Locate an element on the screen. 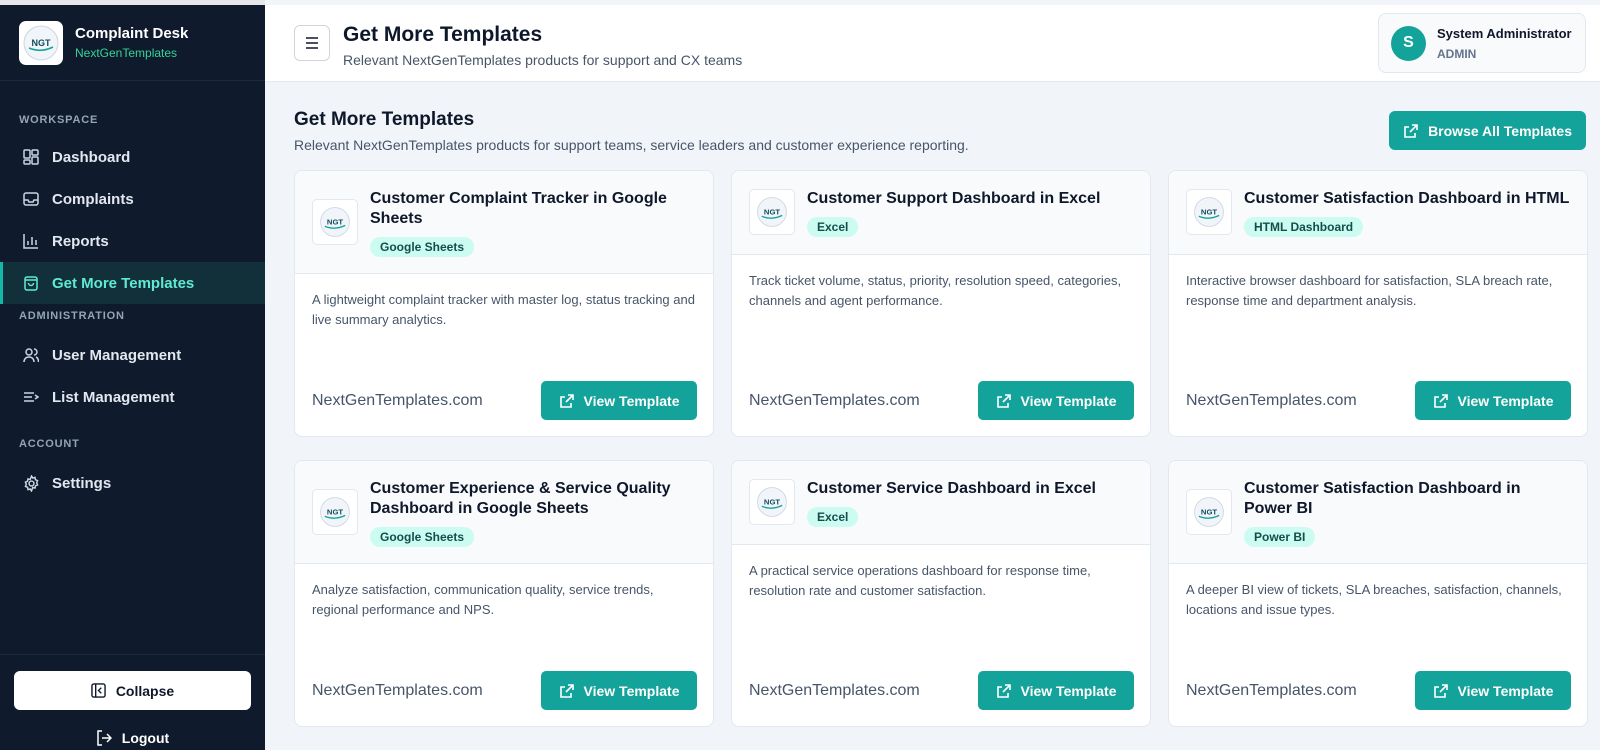 This screenshot has width=1600, height=750. platform-badge: Excel is located at coordinates (833, 517).